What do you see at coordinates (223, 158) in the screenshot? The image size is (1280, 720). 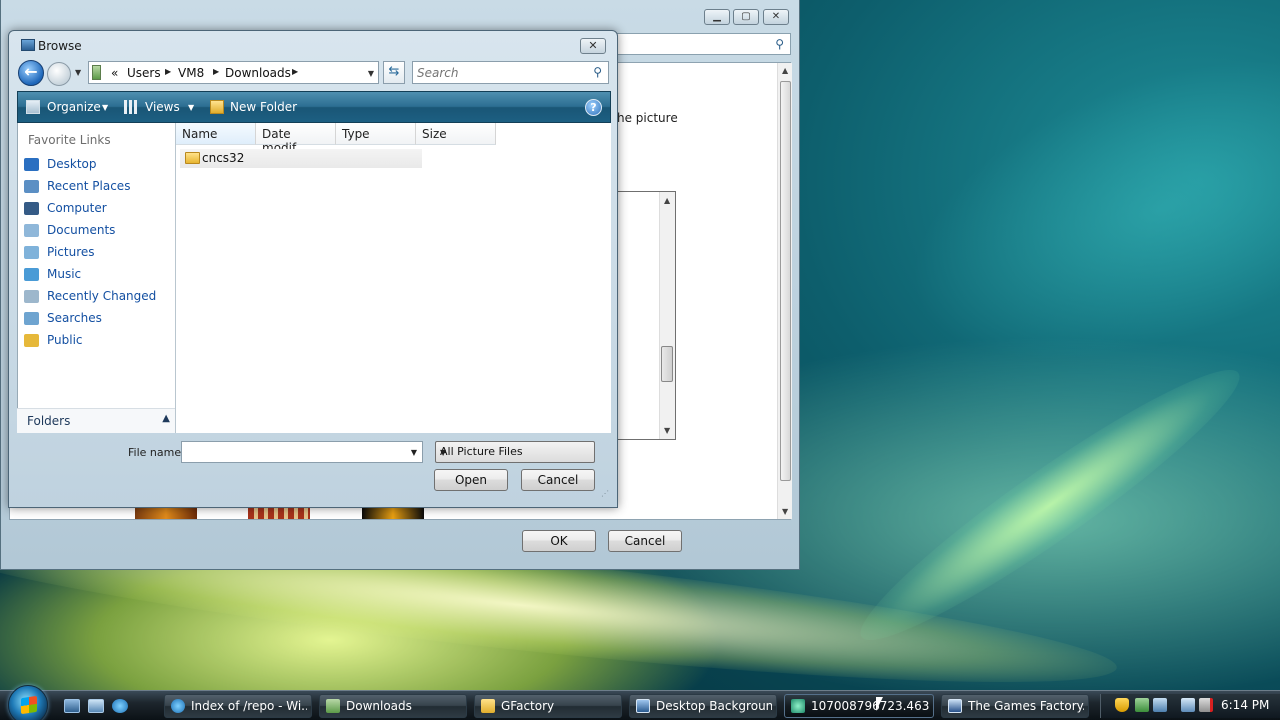 I see `file-name-label: cncs32` at bounding box center [223, 158].